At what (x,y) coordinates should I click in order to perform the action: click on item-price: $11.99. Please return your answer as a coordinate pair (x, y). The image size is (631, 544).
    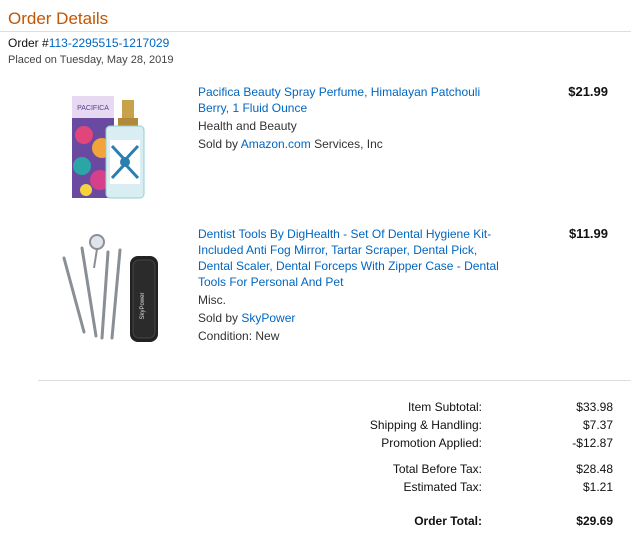
    Looking at the image, I should click on (588, 233).